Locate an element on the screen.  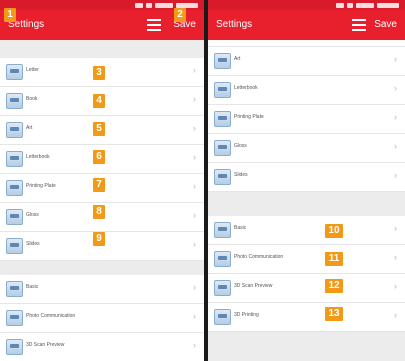
annotation-badge-13: 13 is located at coordinates (334, 314).